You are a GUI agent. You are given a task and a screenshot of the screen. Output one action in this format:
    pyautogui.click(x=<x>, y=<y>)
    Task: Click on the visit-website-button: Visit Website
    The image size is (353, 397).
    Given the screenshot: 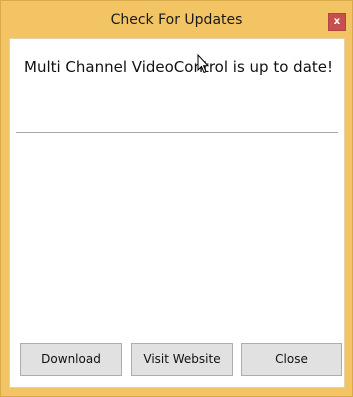 What is the action you would take?
    pyautogui.click(x=182, y=359)
    